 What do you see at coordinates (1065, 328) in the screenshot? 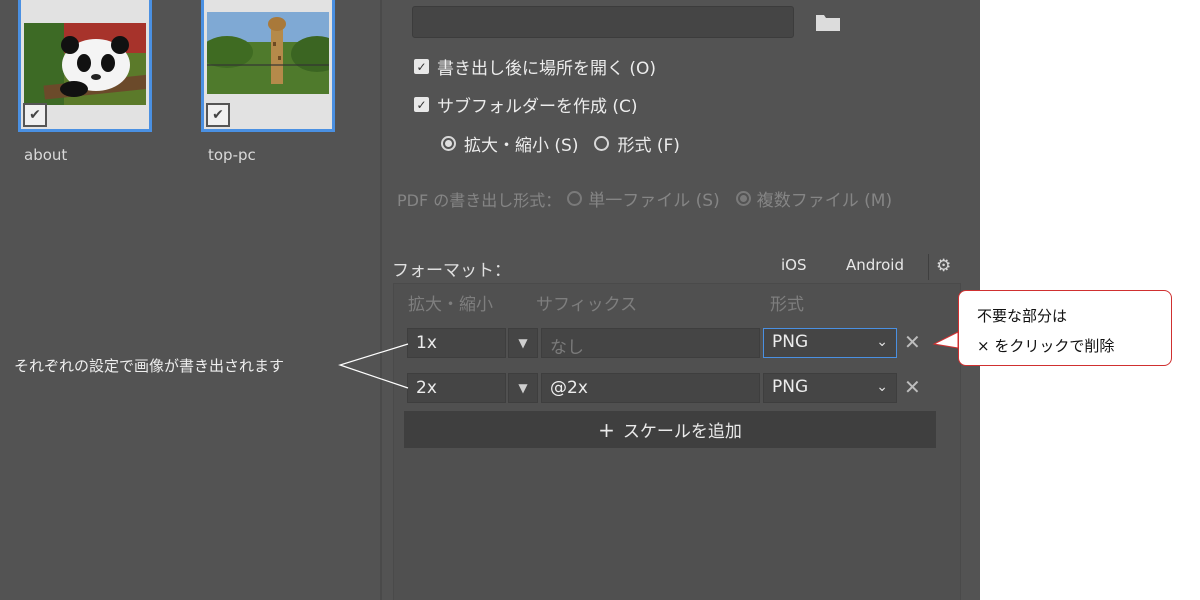
I see `annotation-right: 不要な部分は × をクリックで削除` at bounding box center [1065, 328].